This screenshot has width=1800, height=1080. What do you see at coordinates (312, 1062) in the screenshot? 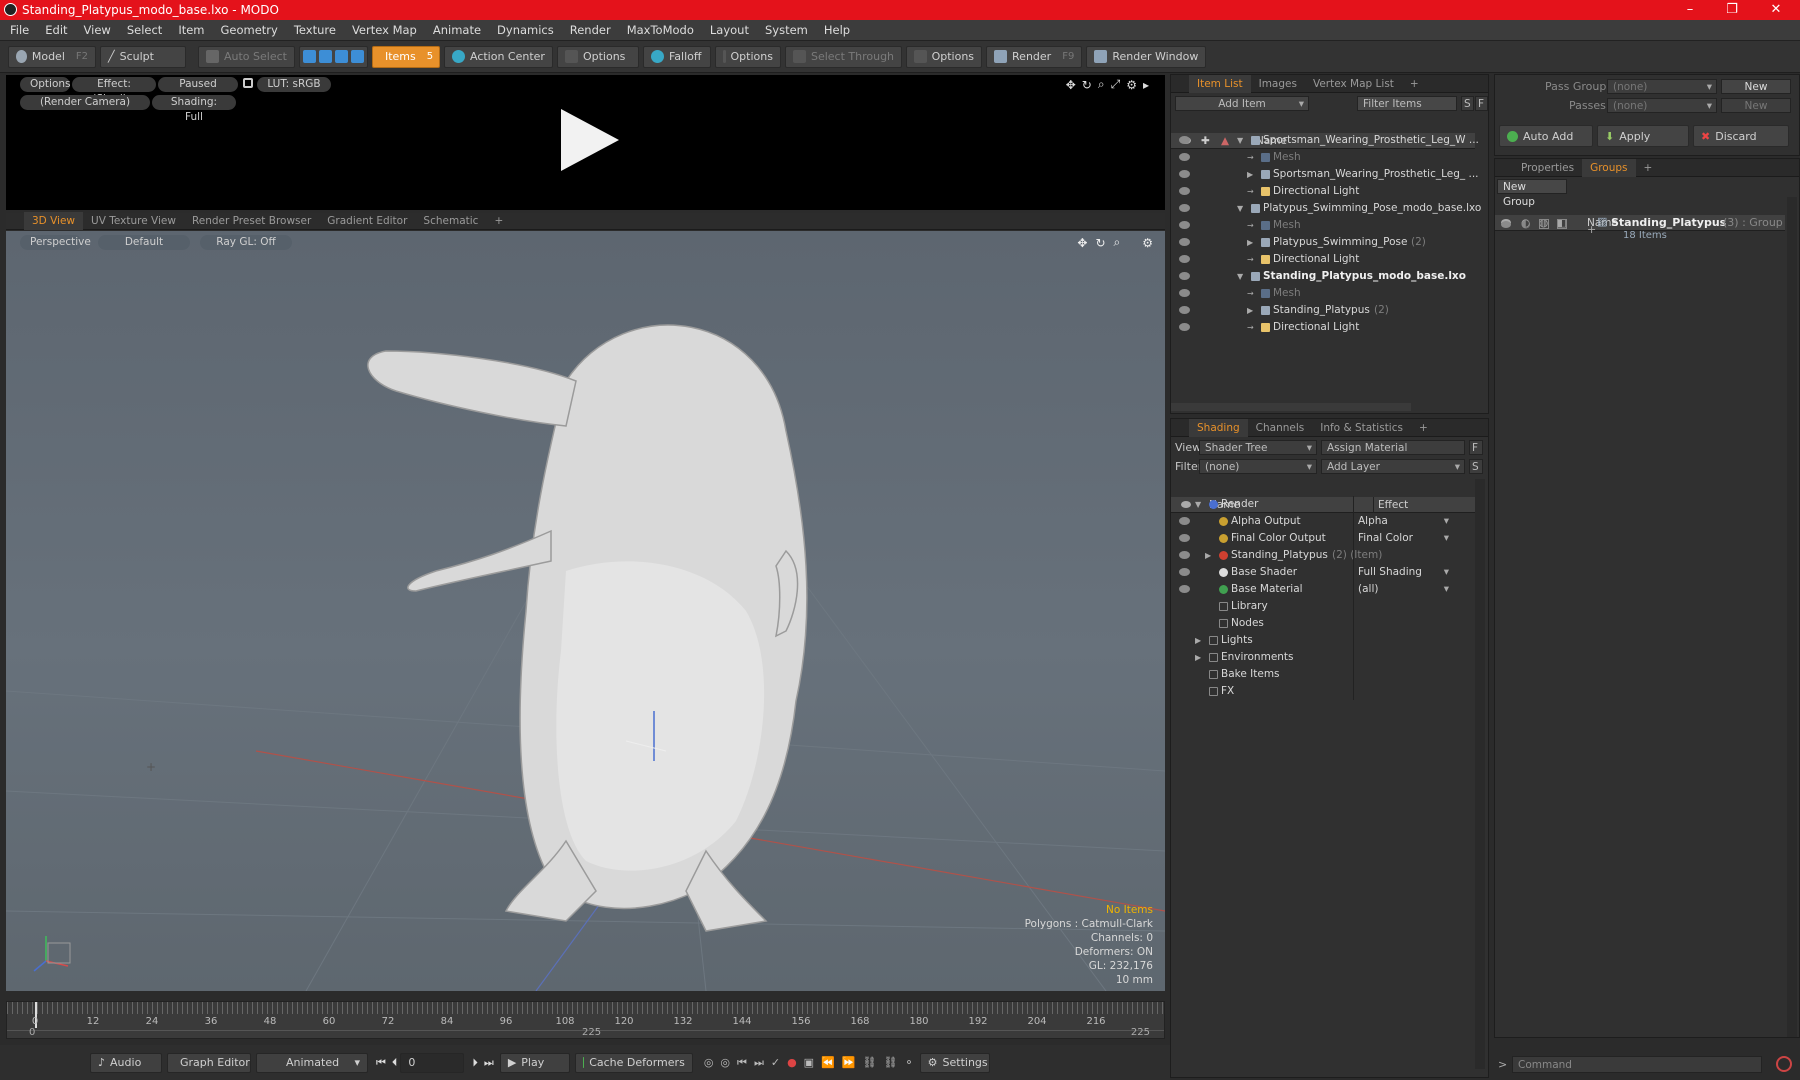
I see `animated-dropdown: Animated ▾` at bounding box center [312, 1062].